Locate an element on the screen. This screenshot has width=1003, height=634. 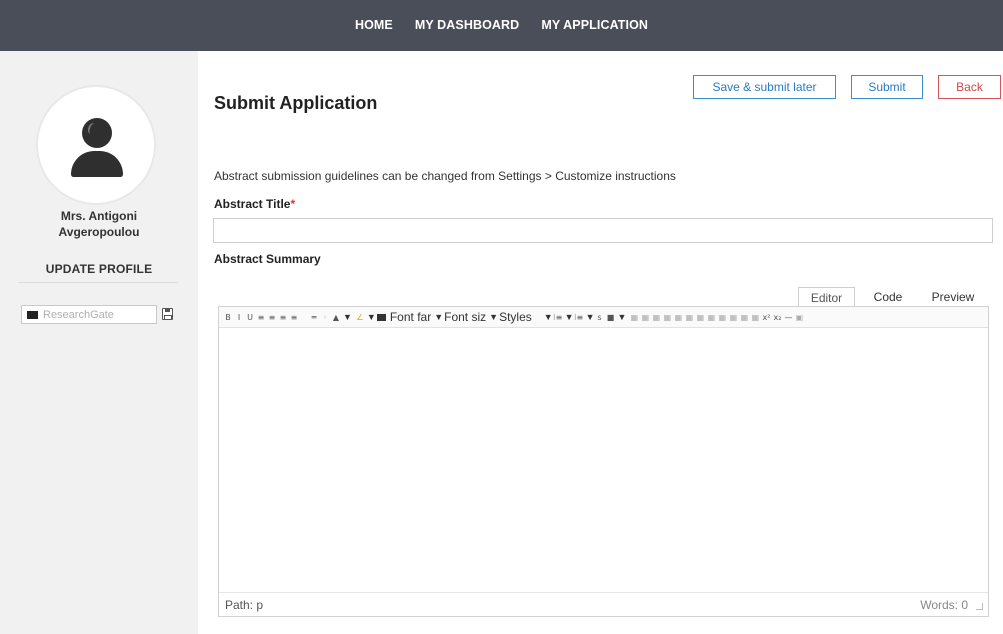
table-delete-icon: ▦ is located at coordinates (755, 317).